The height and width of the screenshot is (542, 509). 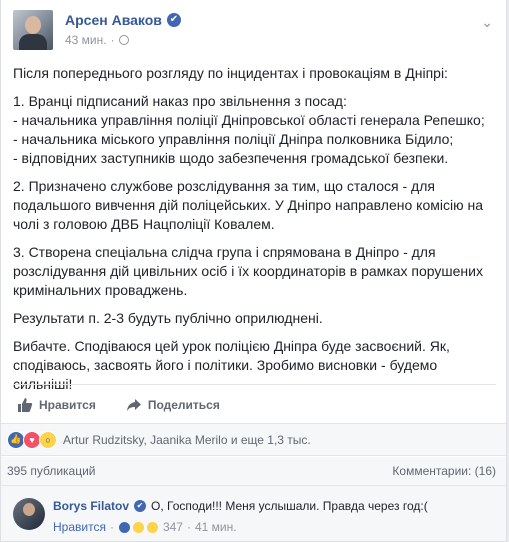 I want to click on share-label: Поделиться, so click(x=183, y=405).